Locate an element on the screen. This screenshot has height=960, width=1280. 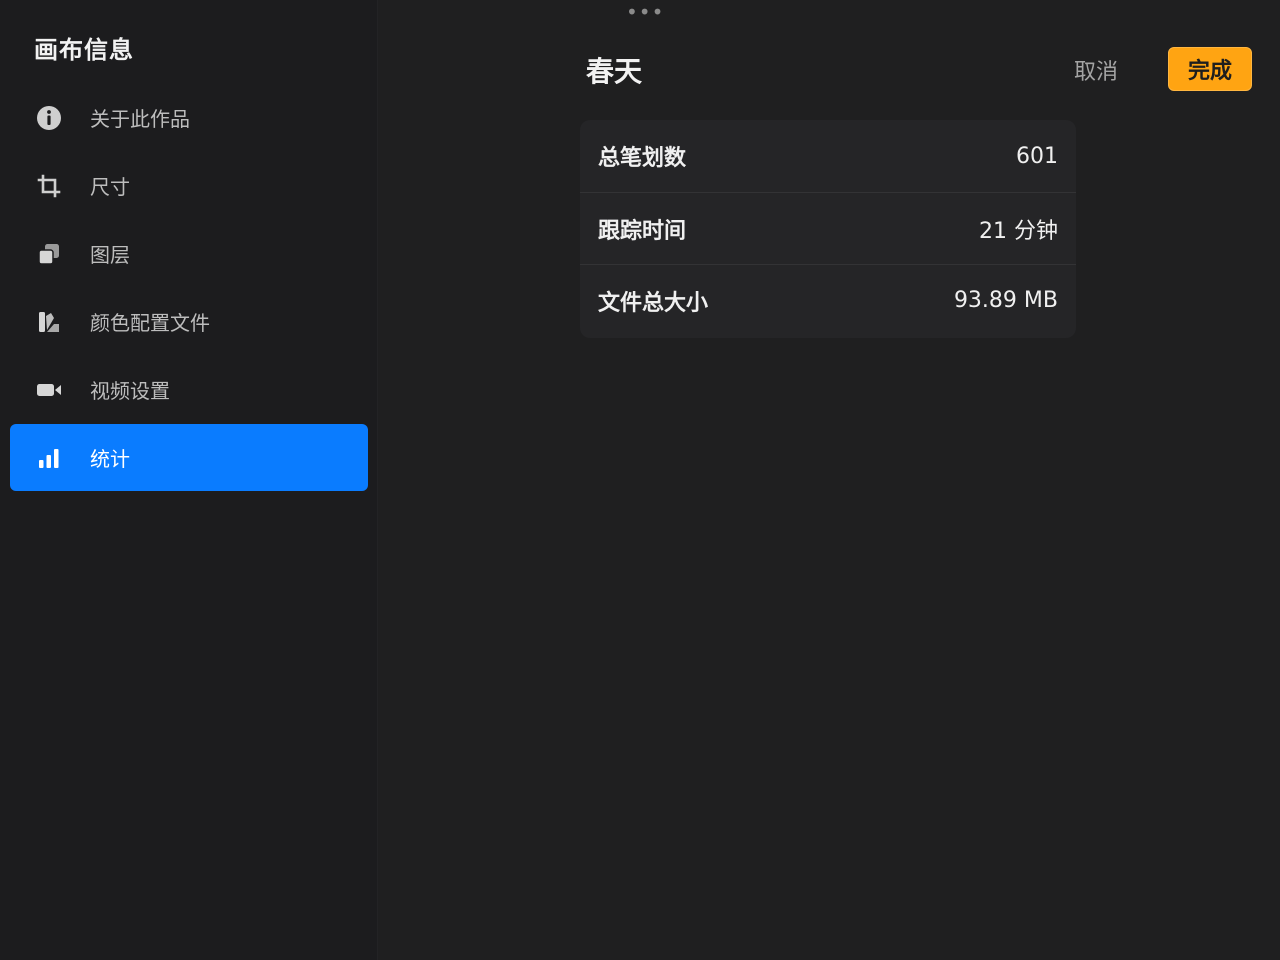
sidebar-item-video-settings: 视频设置 is located at coordinates (189, 389).